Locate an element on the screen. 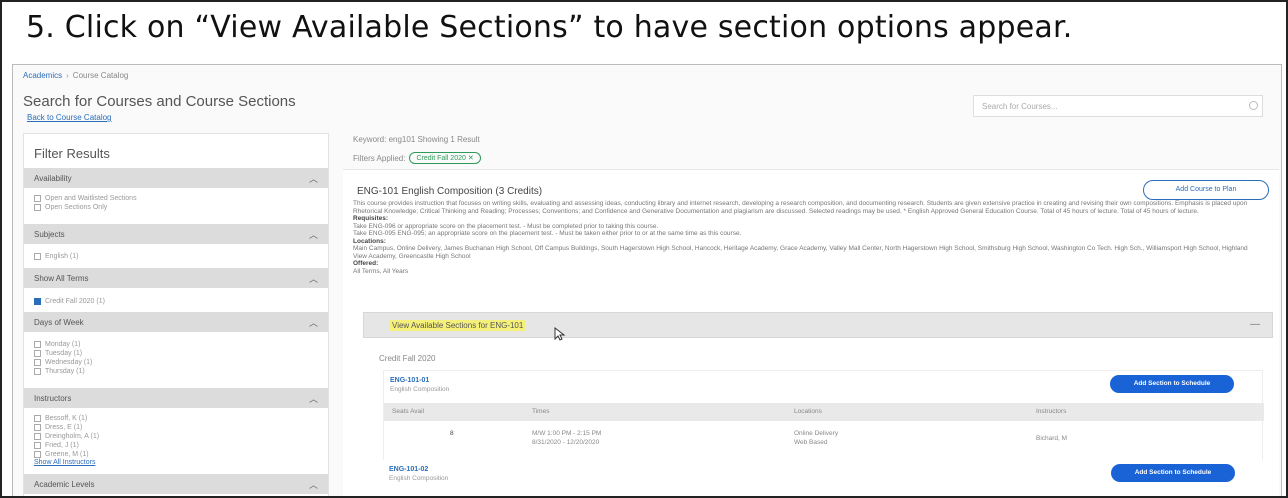 The image size is (1288, 498). view-sections-bar: View Available Sections for ENG-101 — is located at coordinates (818, 326).